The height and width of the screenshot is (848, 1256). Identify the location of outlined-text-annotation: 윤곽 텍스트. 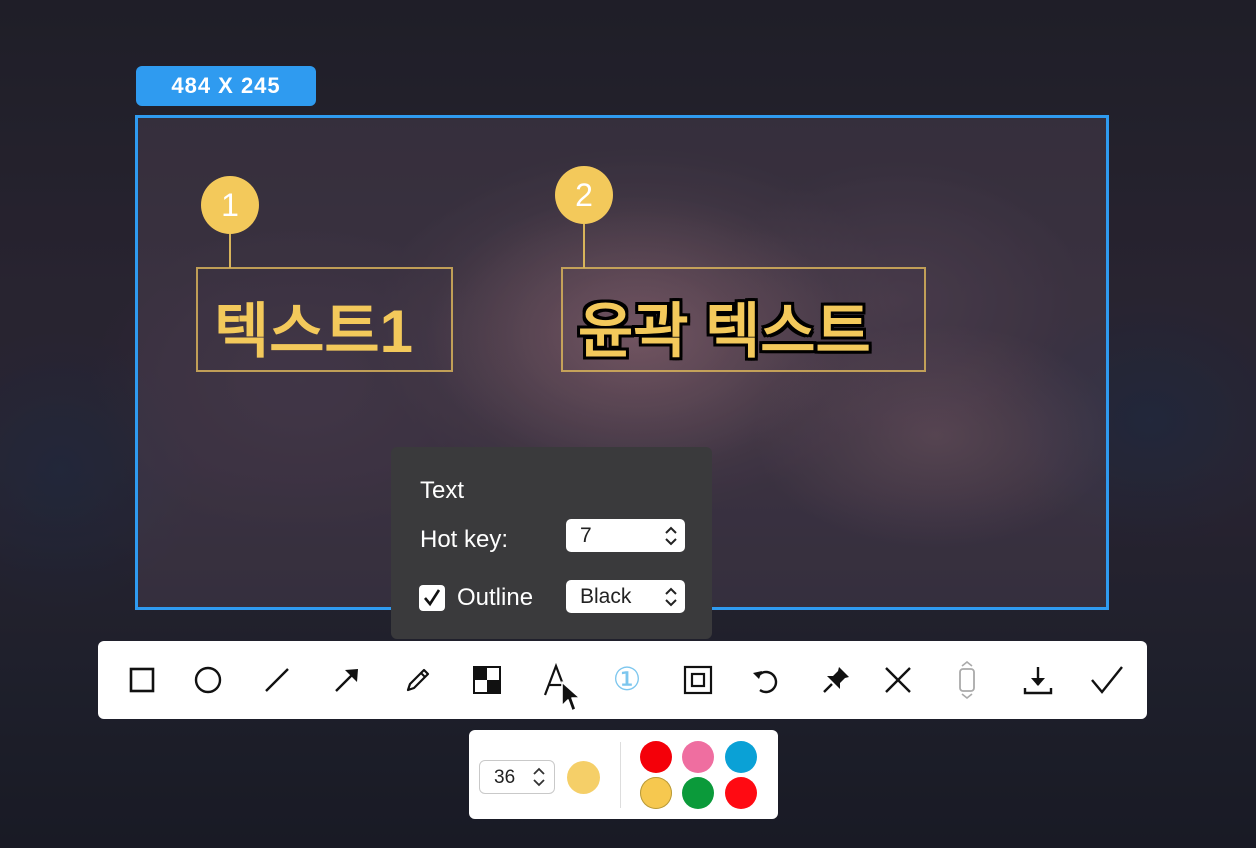
(724, 331).